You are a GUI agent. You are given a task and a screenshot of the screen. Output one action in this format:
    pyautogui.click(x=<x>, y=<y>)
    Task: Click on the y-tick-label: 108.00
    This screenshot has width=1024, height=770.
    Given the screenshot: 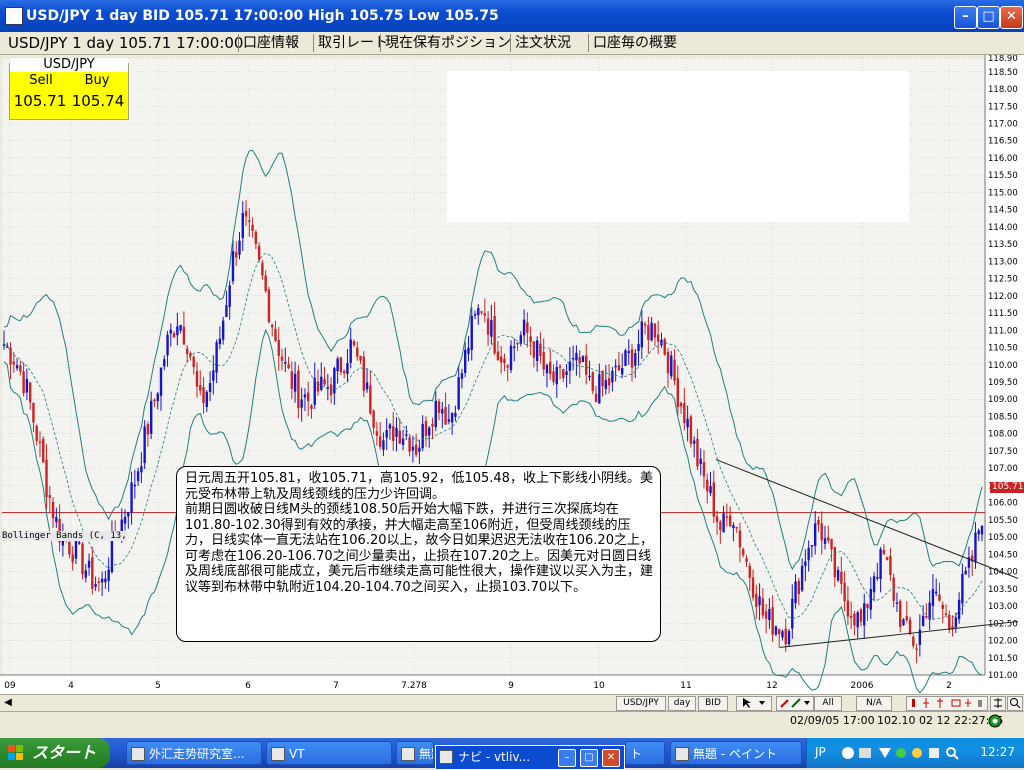 What is the action you would take?
    pyautogui.click(x=1003, y=435)
    